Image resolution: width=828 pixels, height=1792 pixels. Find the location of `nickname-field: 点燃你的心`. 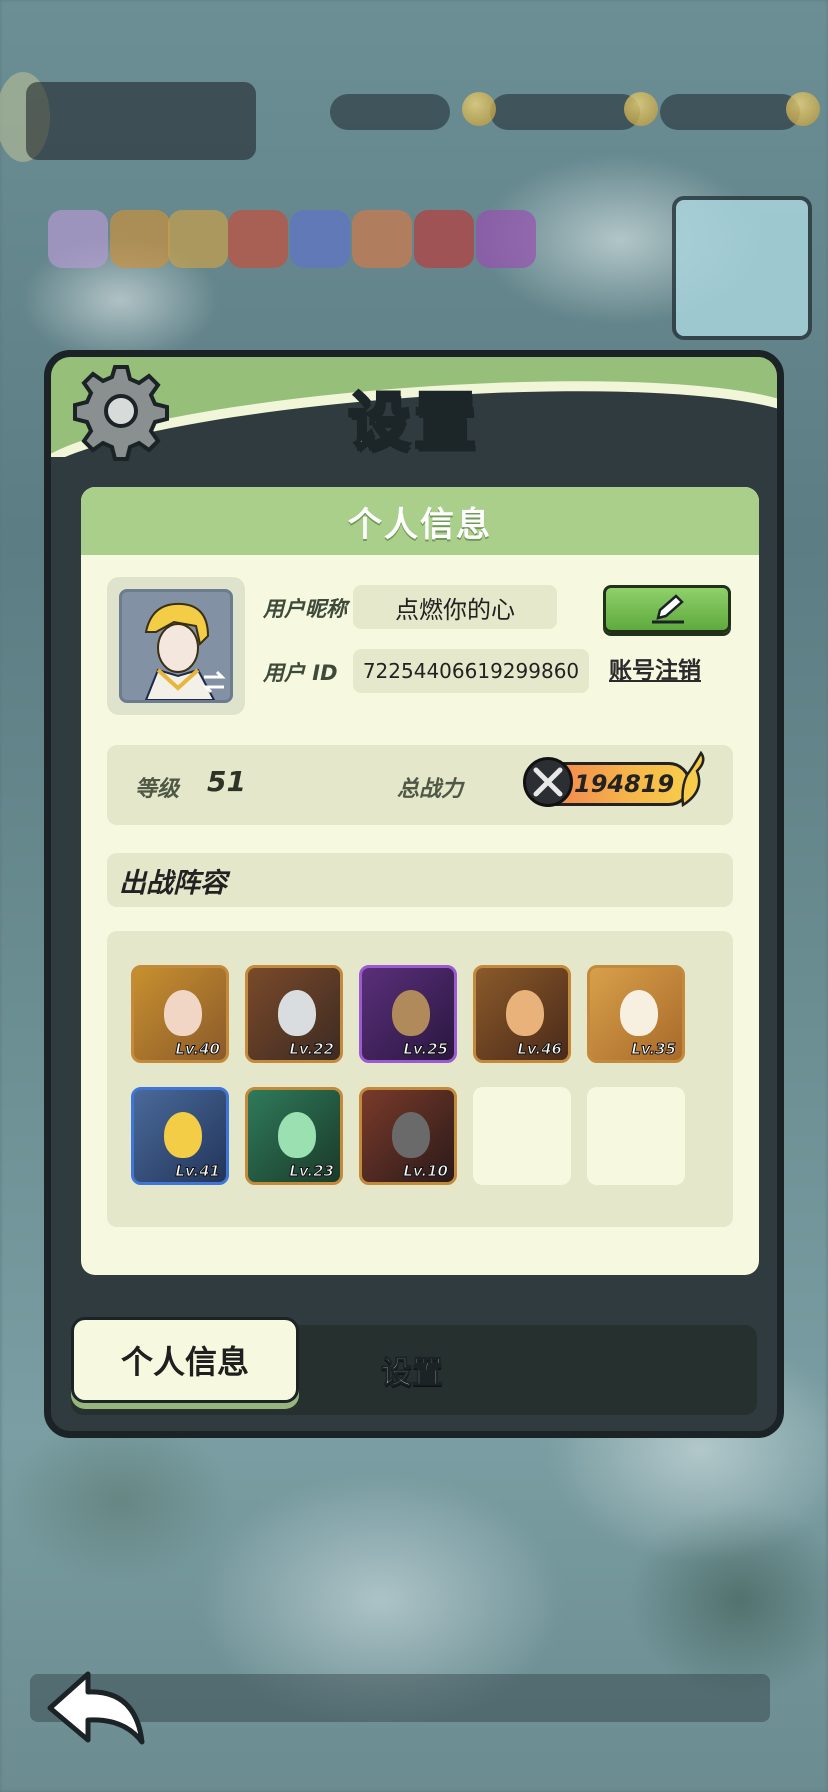

nickname-field: 点燃你的心 is located at coordinates (455, 607).